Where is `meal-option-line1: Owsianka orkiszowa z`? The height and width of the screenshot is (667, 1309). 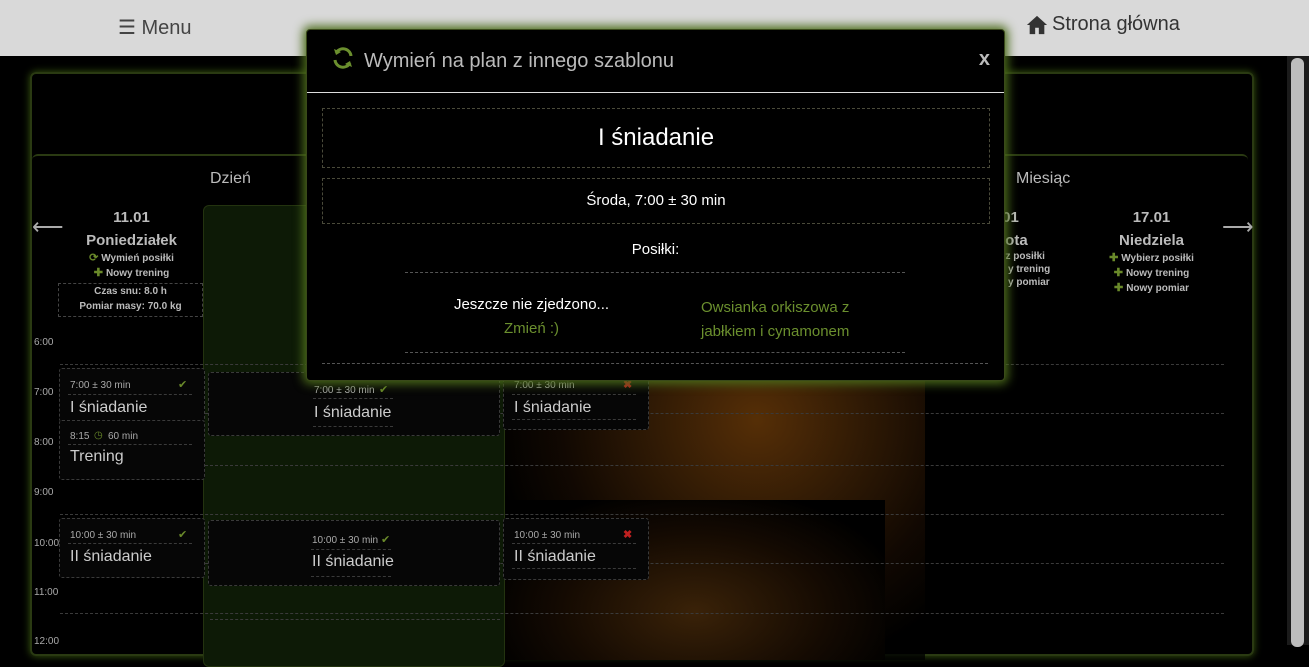
meal-option-line1: Owsianka orkiszowa z is located at coordinates (775, 307).